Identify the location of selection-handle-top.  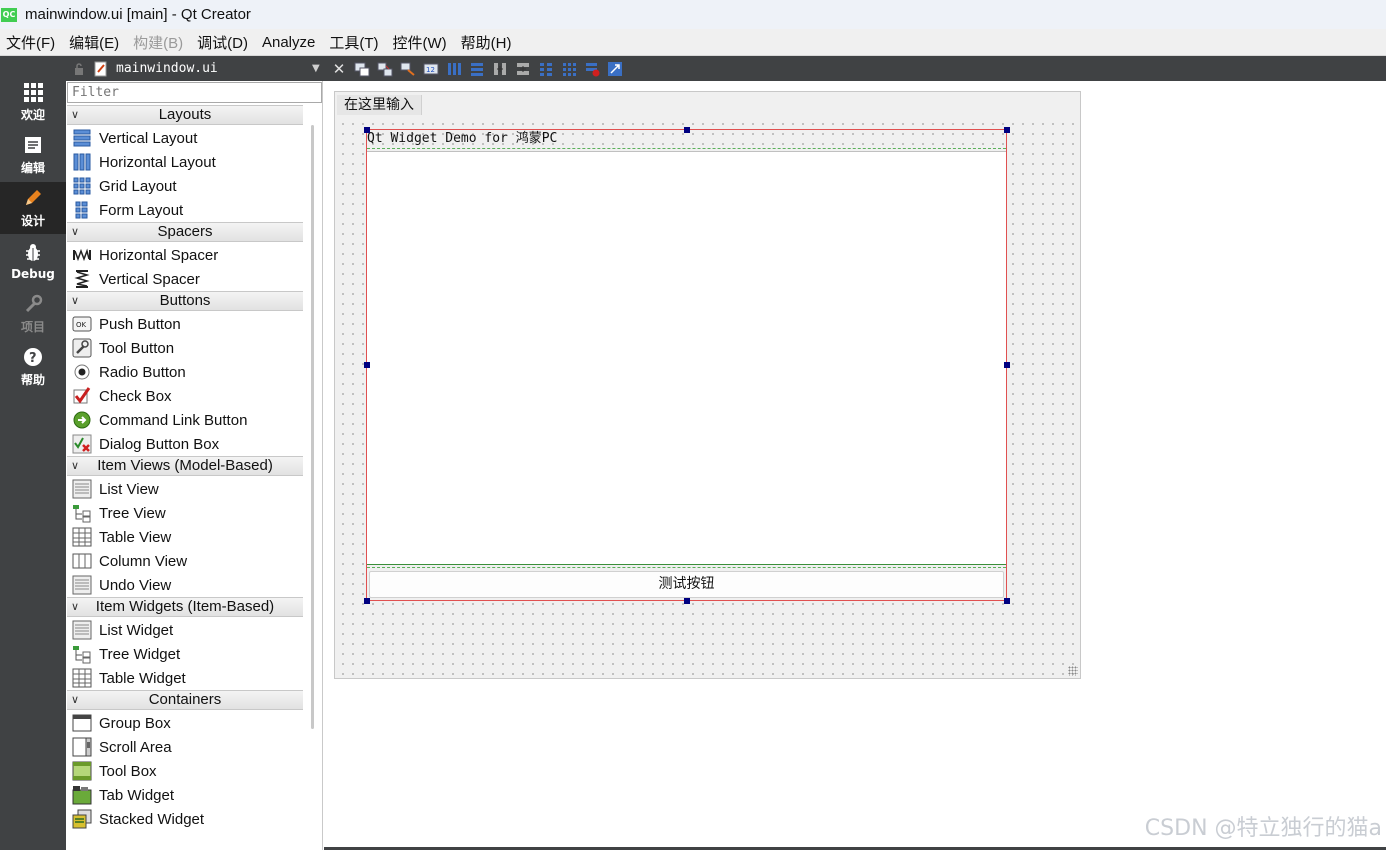
(687, 130).